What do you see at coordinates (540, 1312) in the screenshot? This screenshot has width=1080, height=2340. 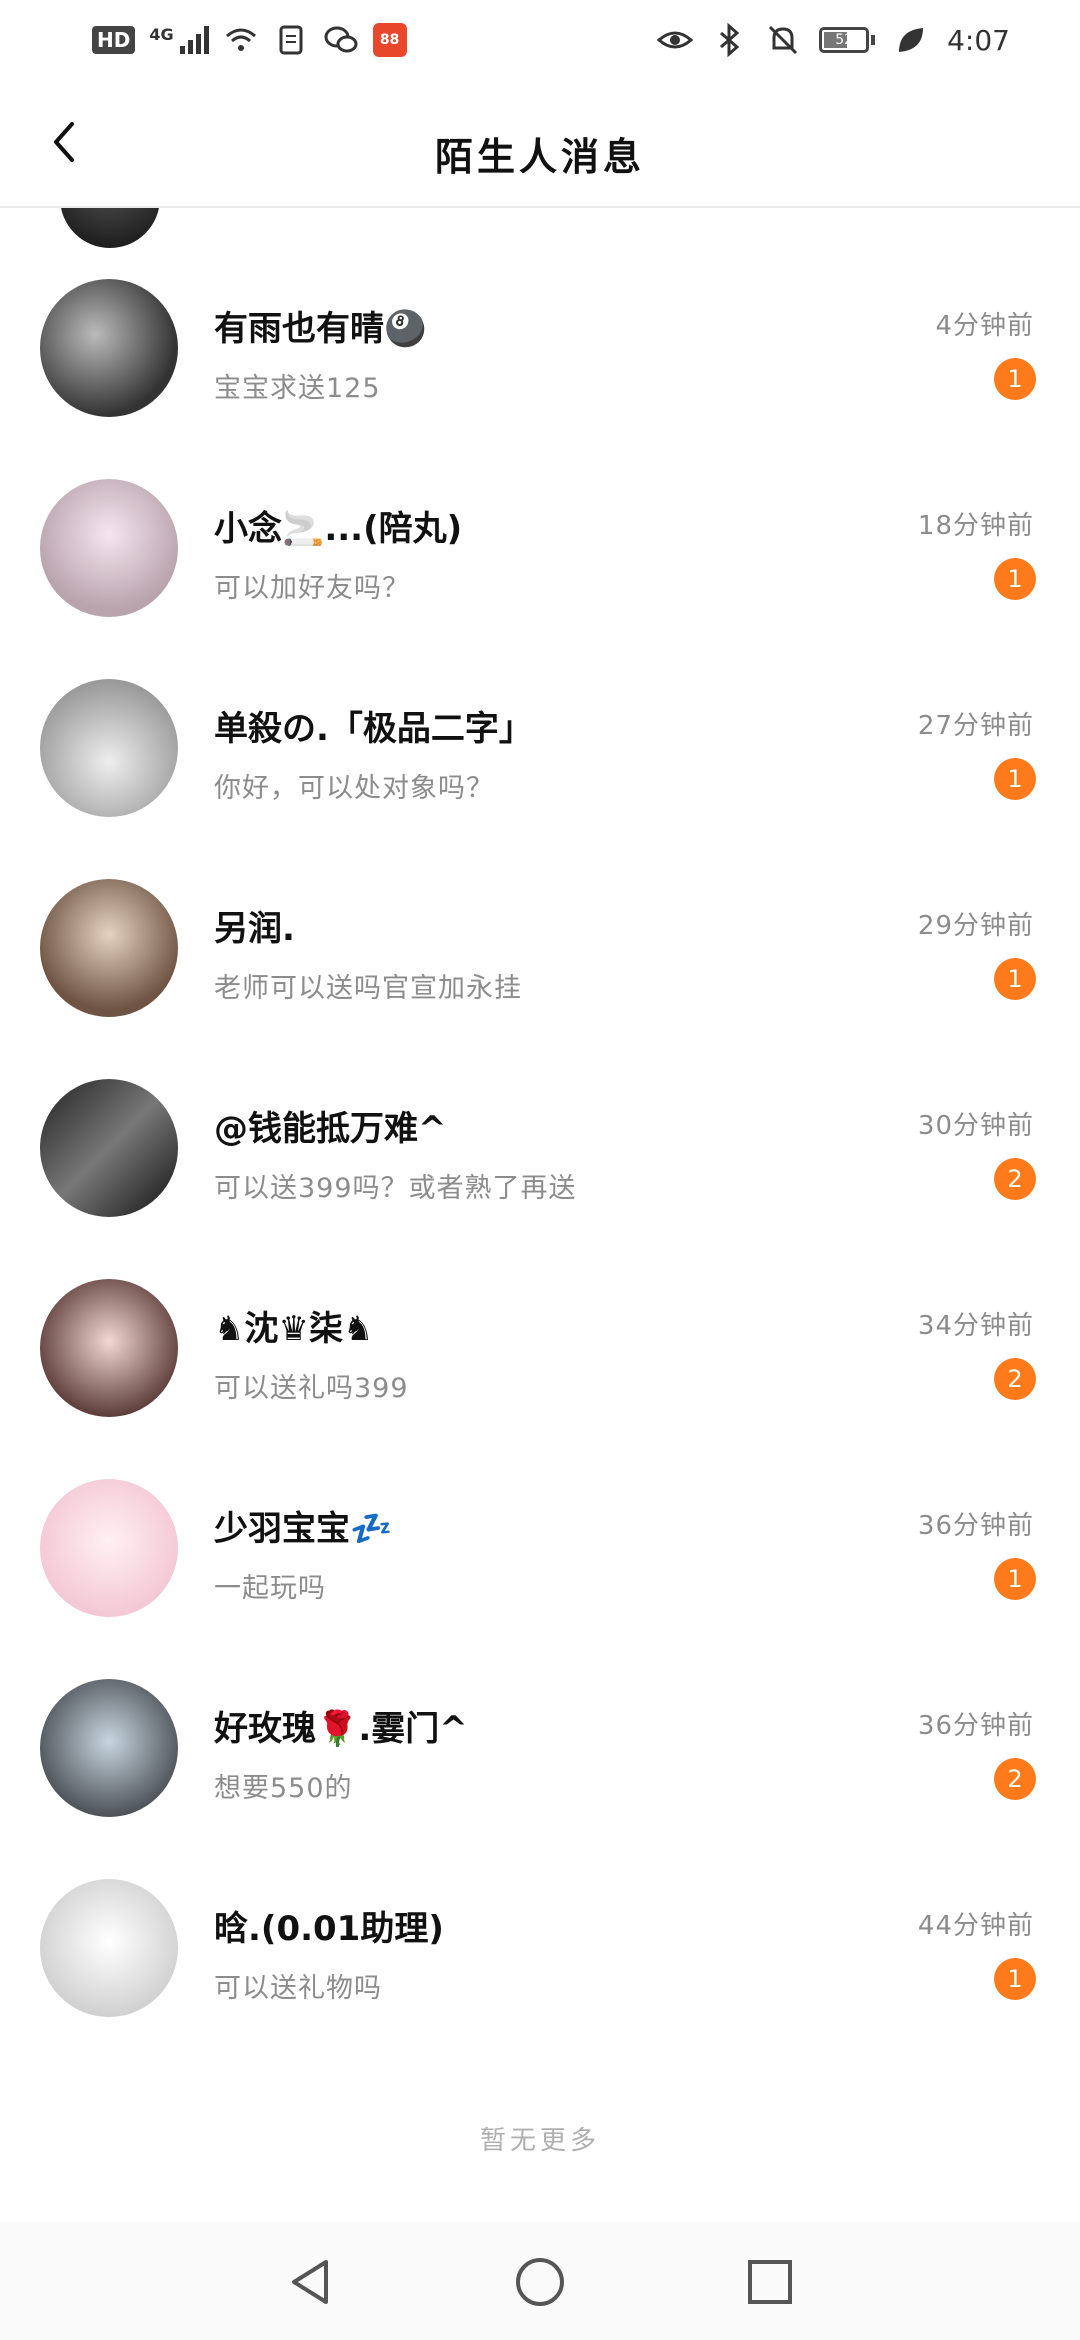 I see `conversation-item: ♞沈♛柒♞ 可以送礼吗399 34分钟前 2` at bounding box center [540, 1312].